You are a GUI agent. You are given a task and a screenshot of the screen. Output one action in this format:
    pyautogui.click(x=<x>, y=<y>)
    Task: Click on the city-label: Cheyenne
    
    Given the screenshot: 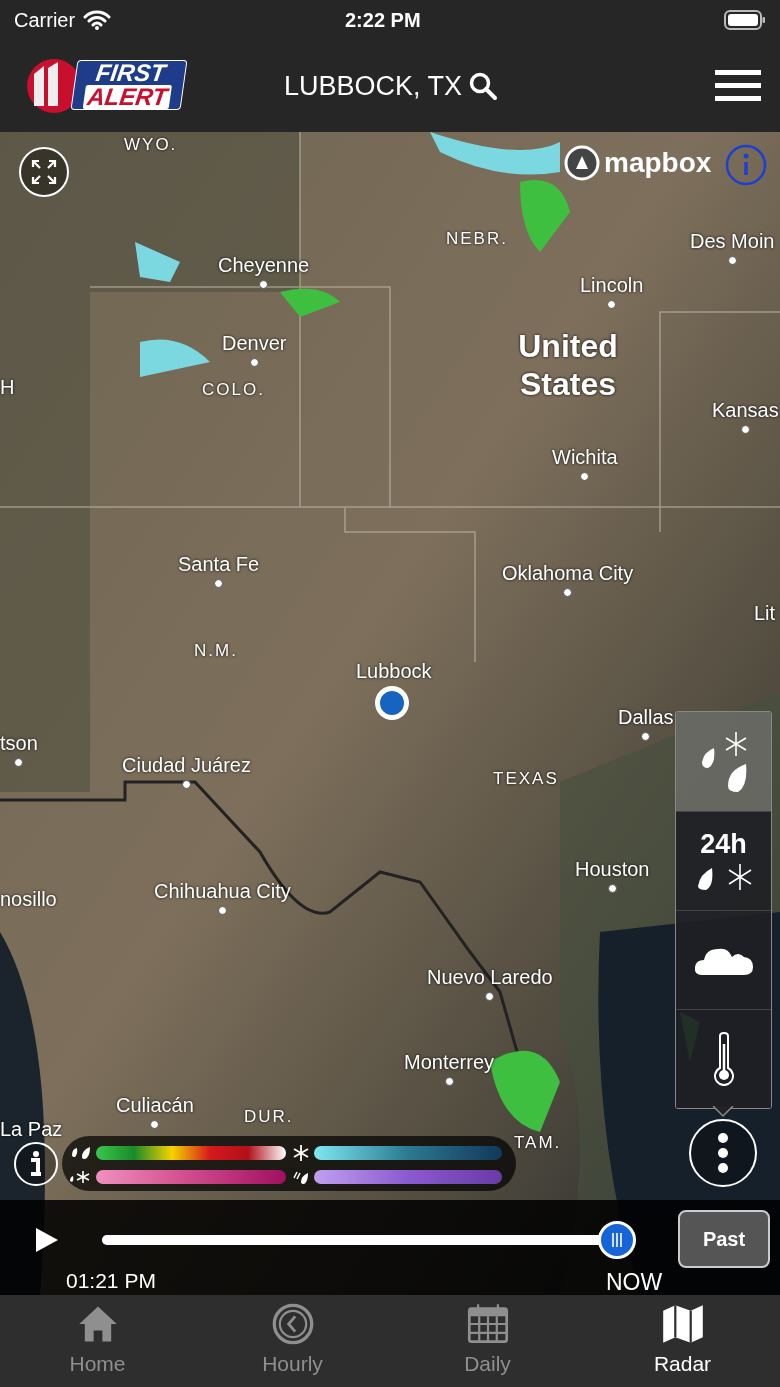 What is the action you would take?
    pyautogui.click(x=264, y=265)
    